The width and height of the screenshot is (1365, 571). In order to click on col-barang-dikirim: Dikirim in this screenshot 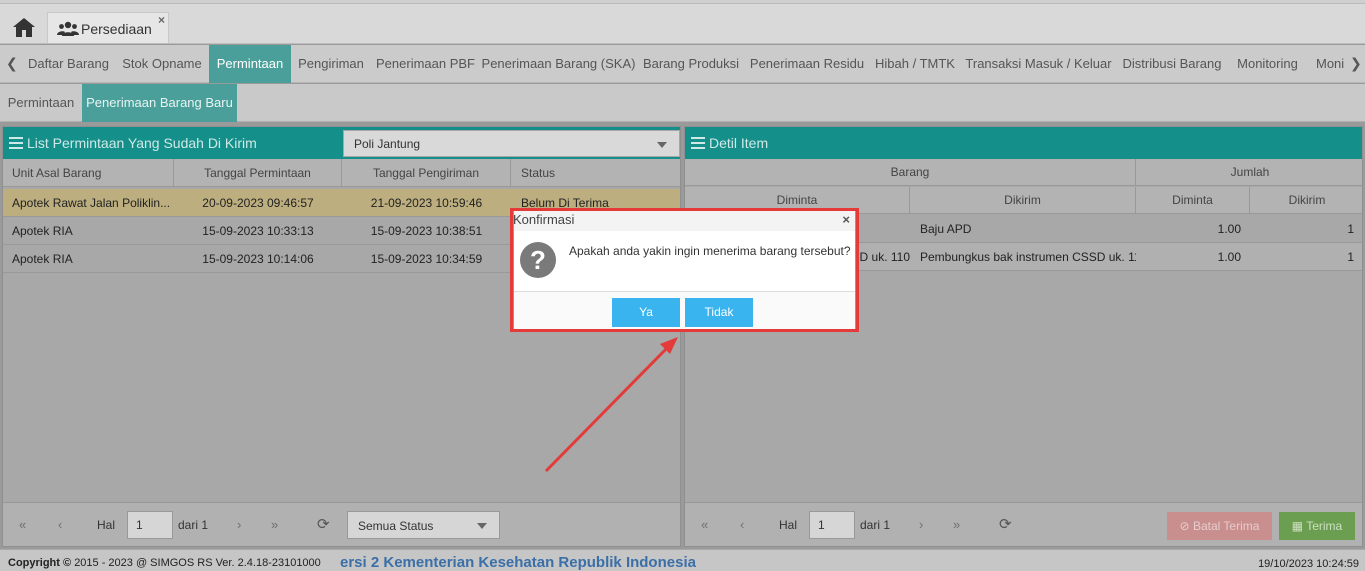, I will do `click(1023, 200)`.